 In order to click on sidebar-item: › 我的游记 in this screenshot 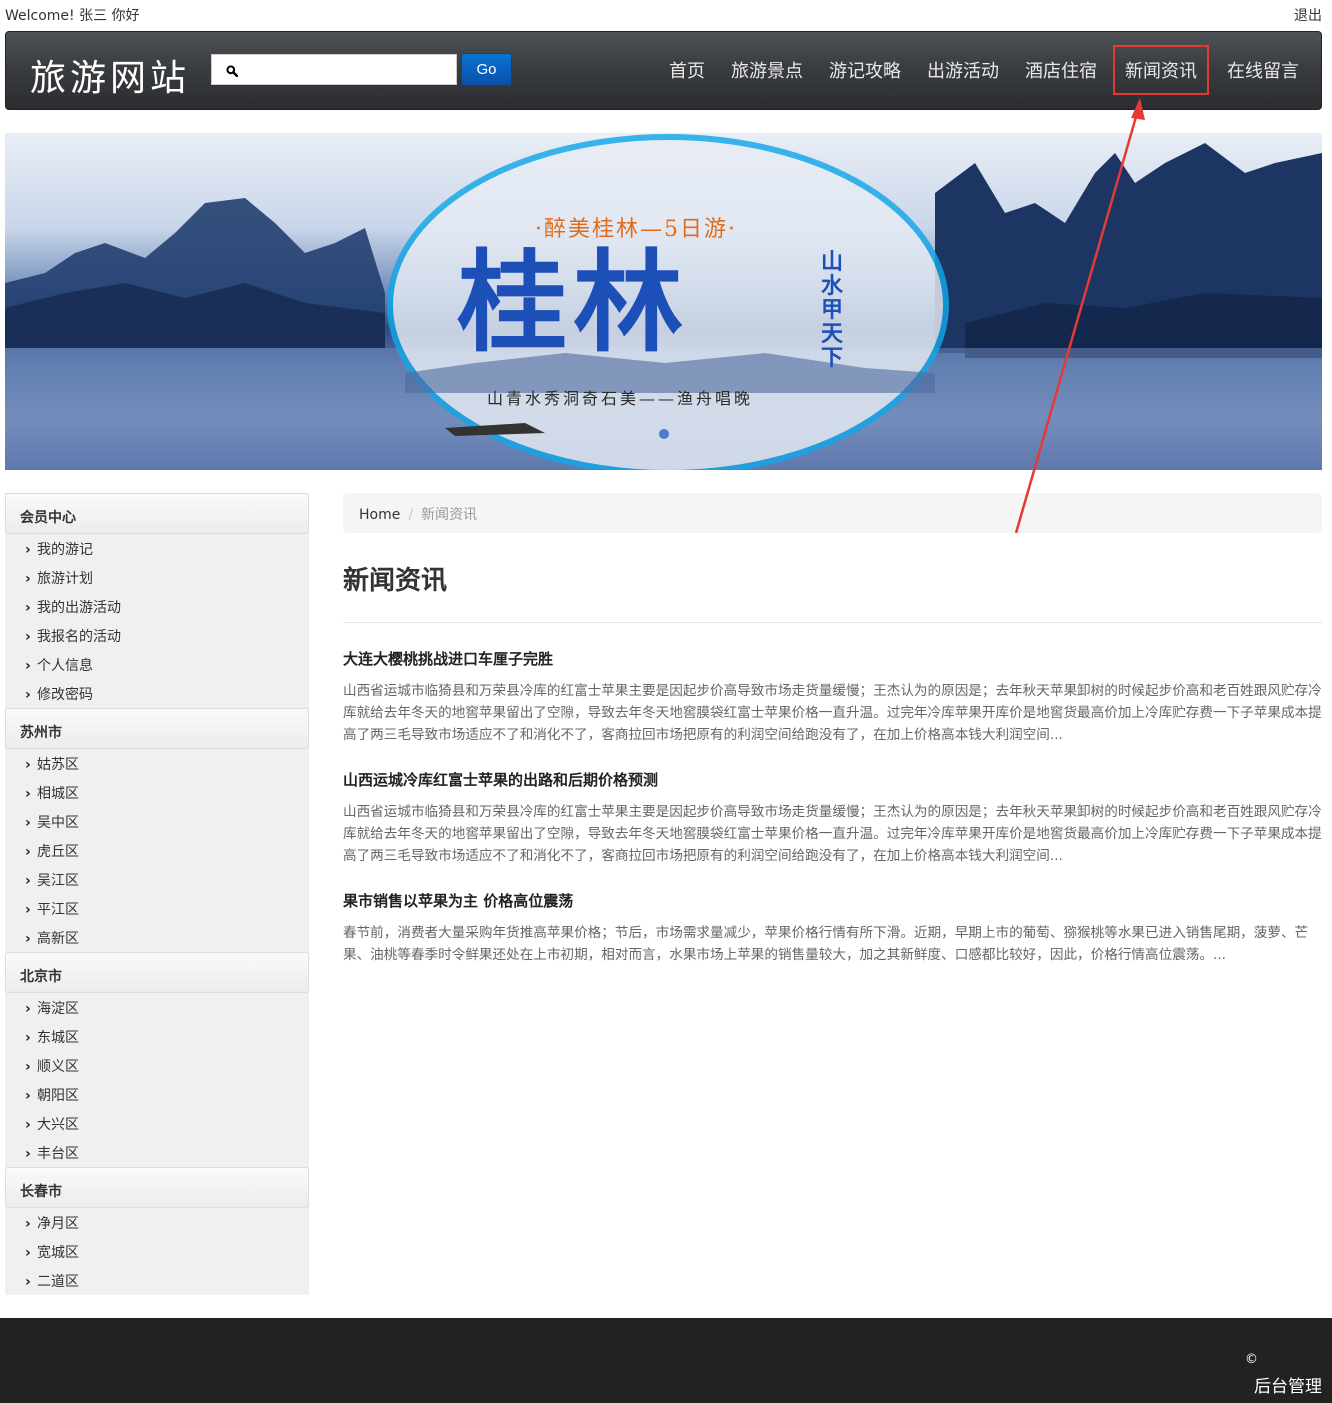, I will do `click(157, 548)`.